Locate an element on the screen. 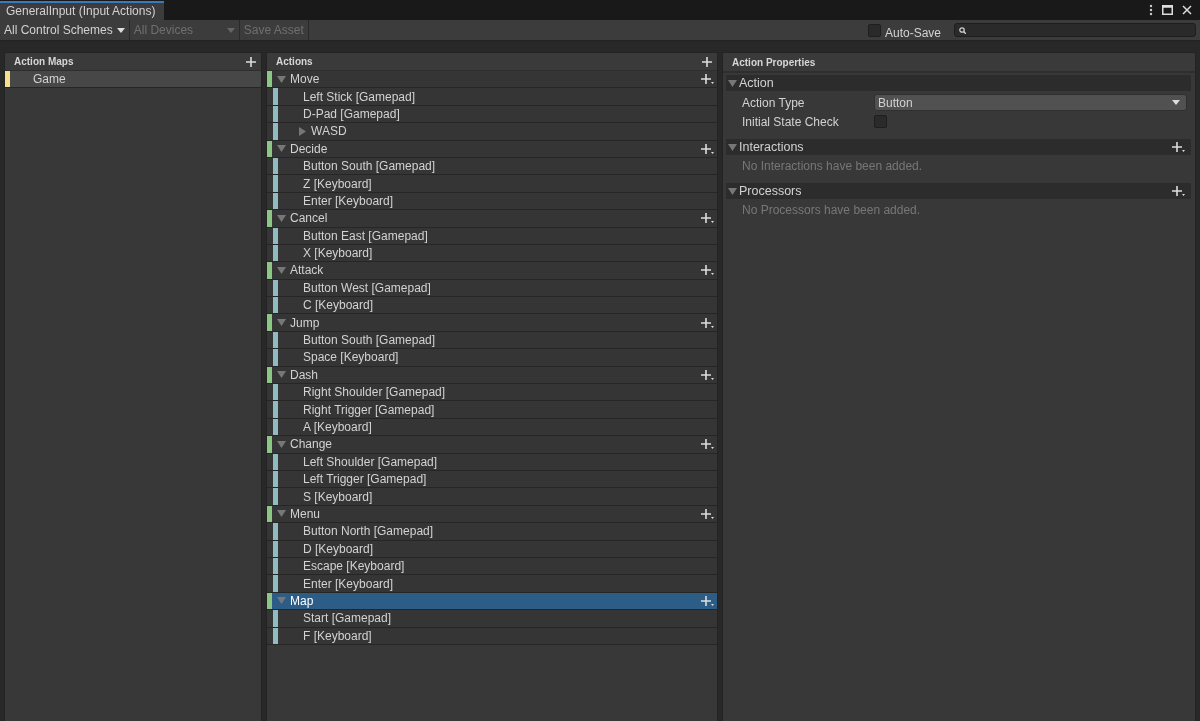  action-map-item: Game is located at coordinates (133, 80).